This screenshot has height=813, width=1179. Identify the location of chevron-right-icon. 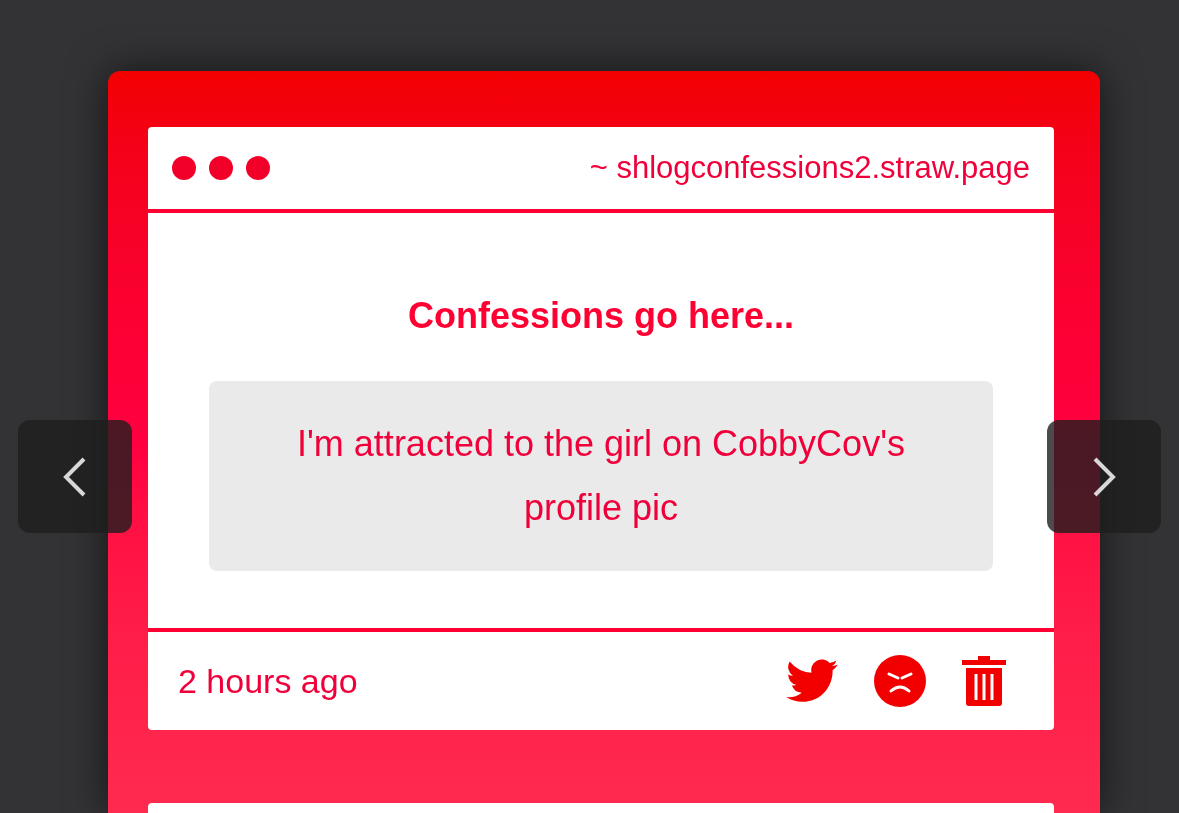
(1104, 476).